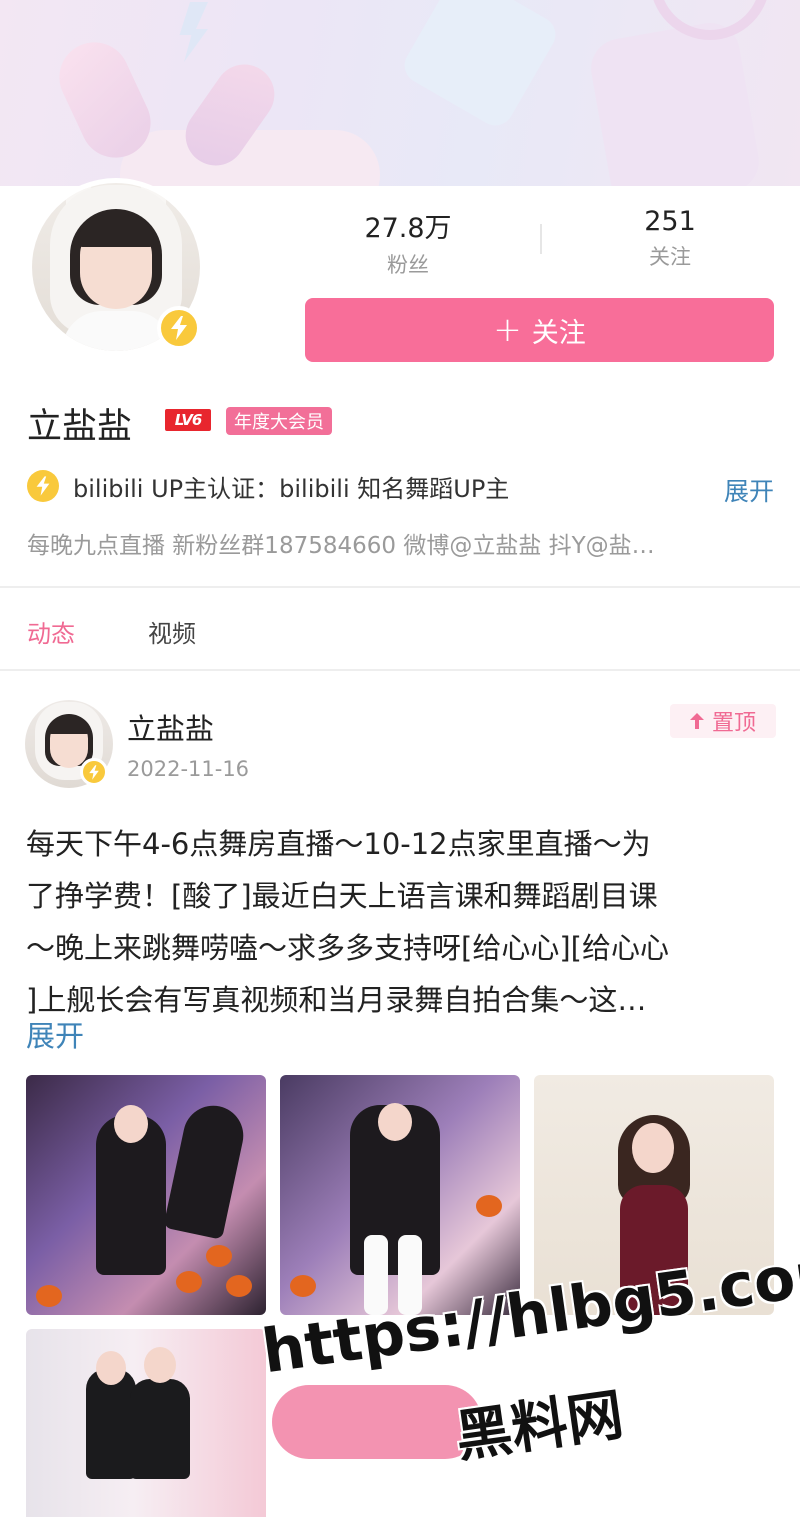 The width and height of the screenshot is (800, 1517). Describe the element at coordinates (539, 1426) in the screenshot. I see `watermark-site: 黑料网` at that location.